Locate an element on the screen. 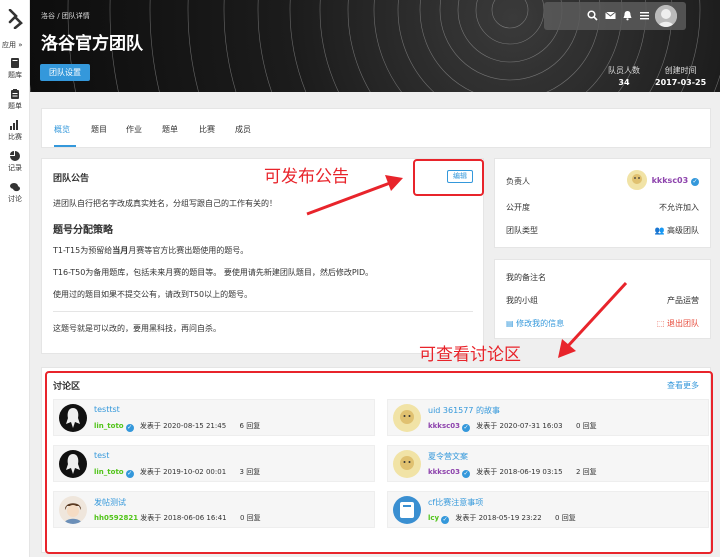  users-icon: 👥 is located at coordinates (659, 230).